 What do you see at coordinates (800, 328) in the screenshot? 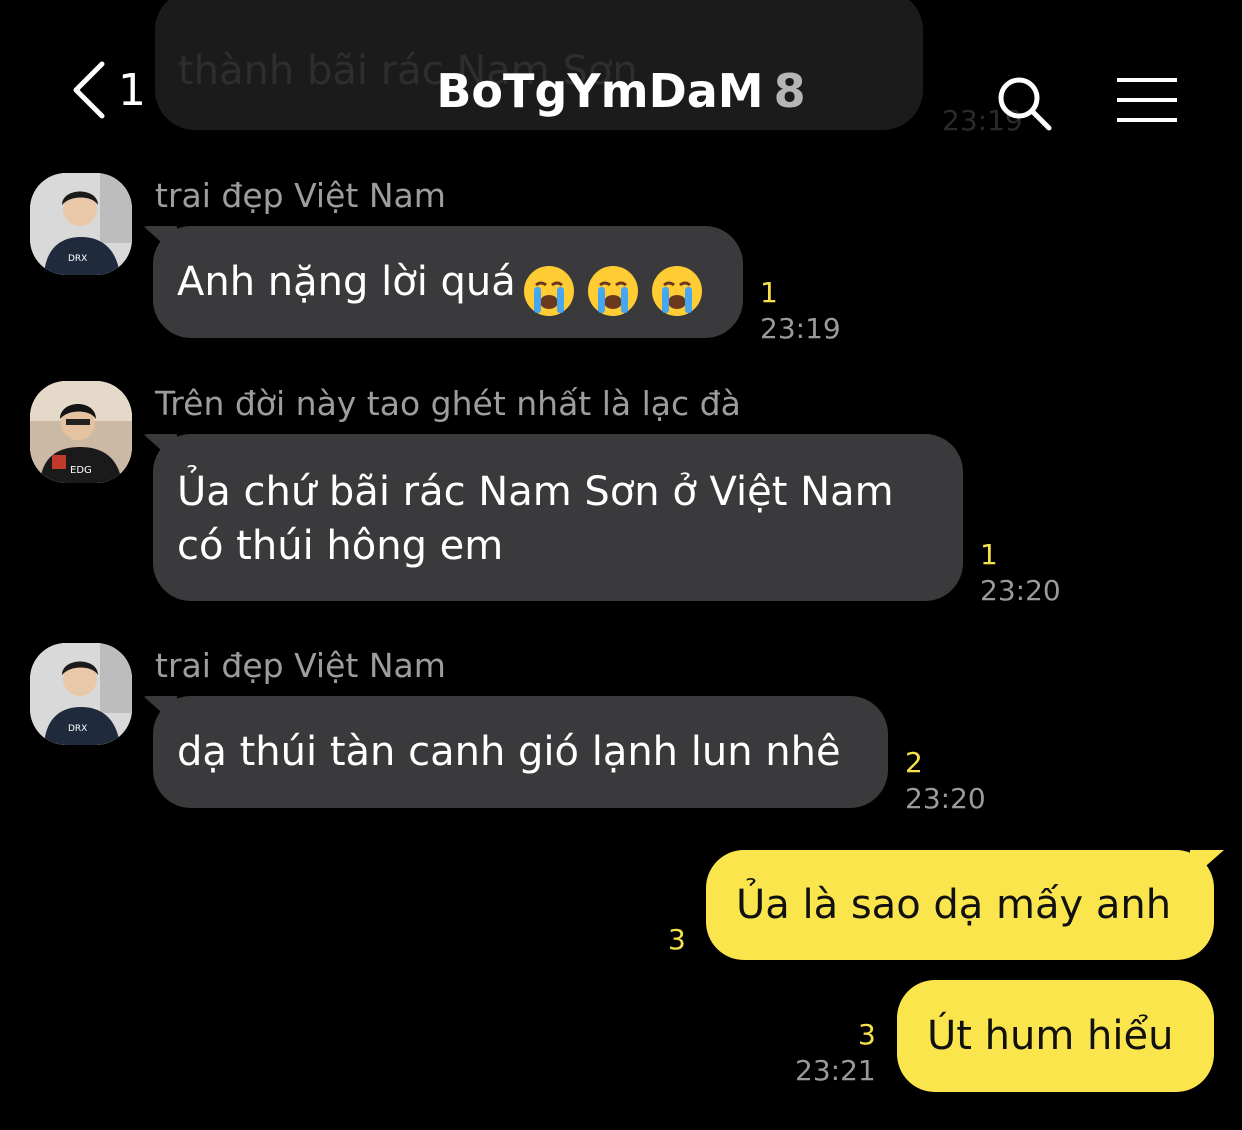
I see `message-time: 23:19` at bounding box center [800, 328].